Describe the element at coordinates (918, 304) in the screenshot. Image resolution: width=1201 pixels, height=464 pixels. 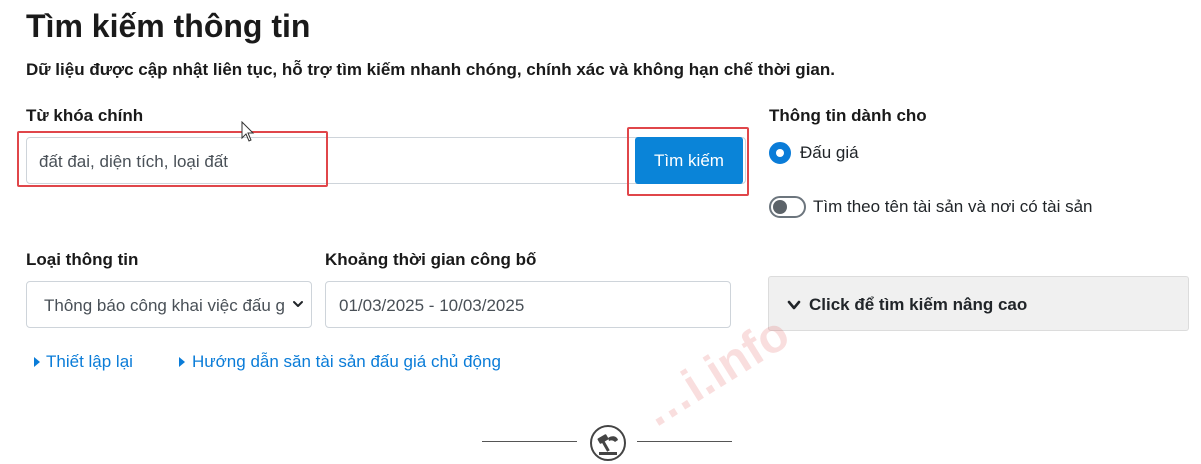
I see `advanced-search-label: Click để tìm kiếm nâng cao` at that location.